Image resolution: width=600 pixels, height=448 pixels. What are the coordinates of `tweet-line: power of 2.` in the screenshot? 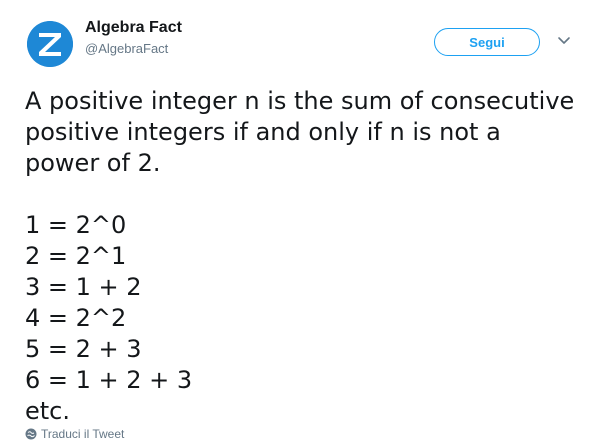 It's located at (93, 163).